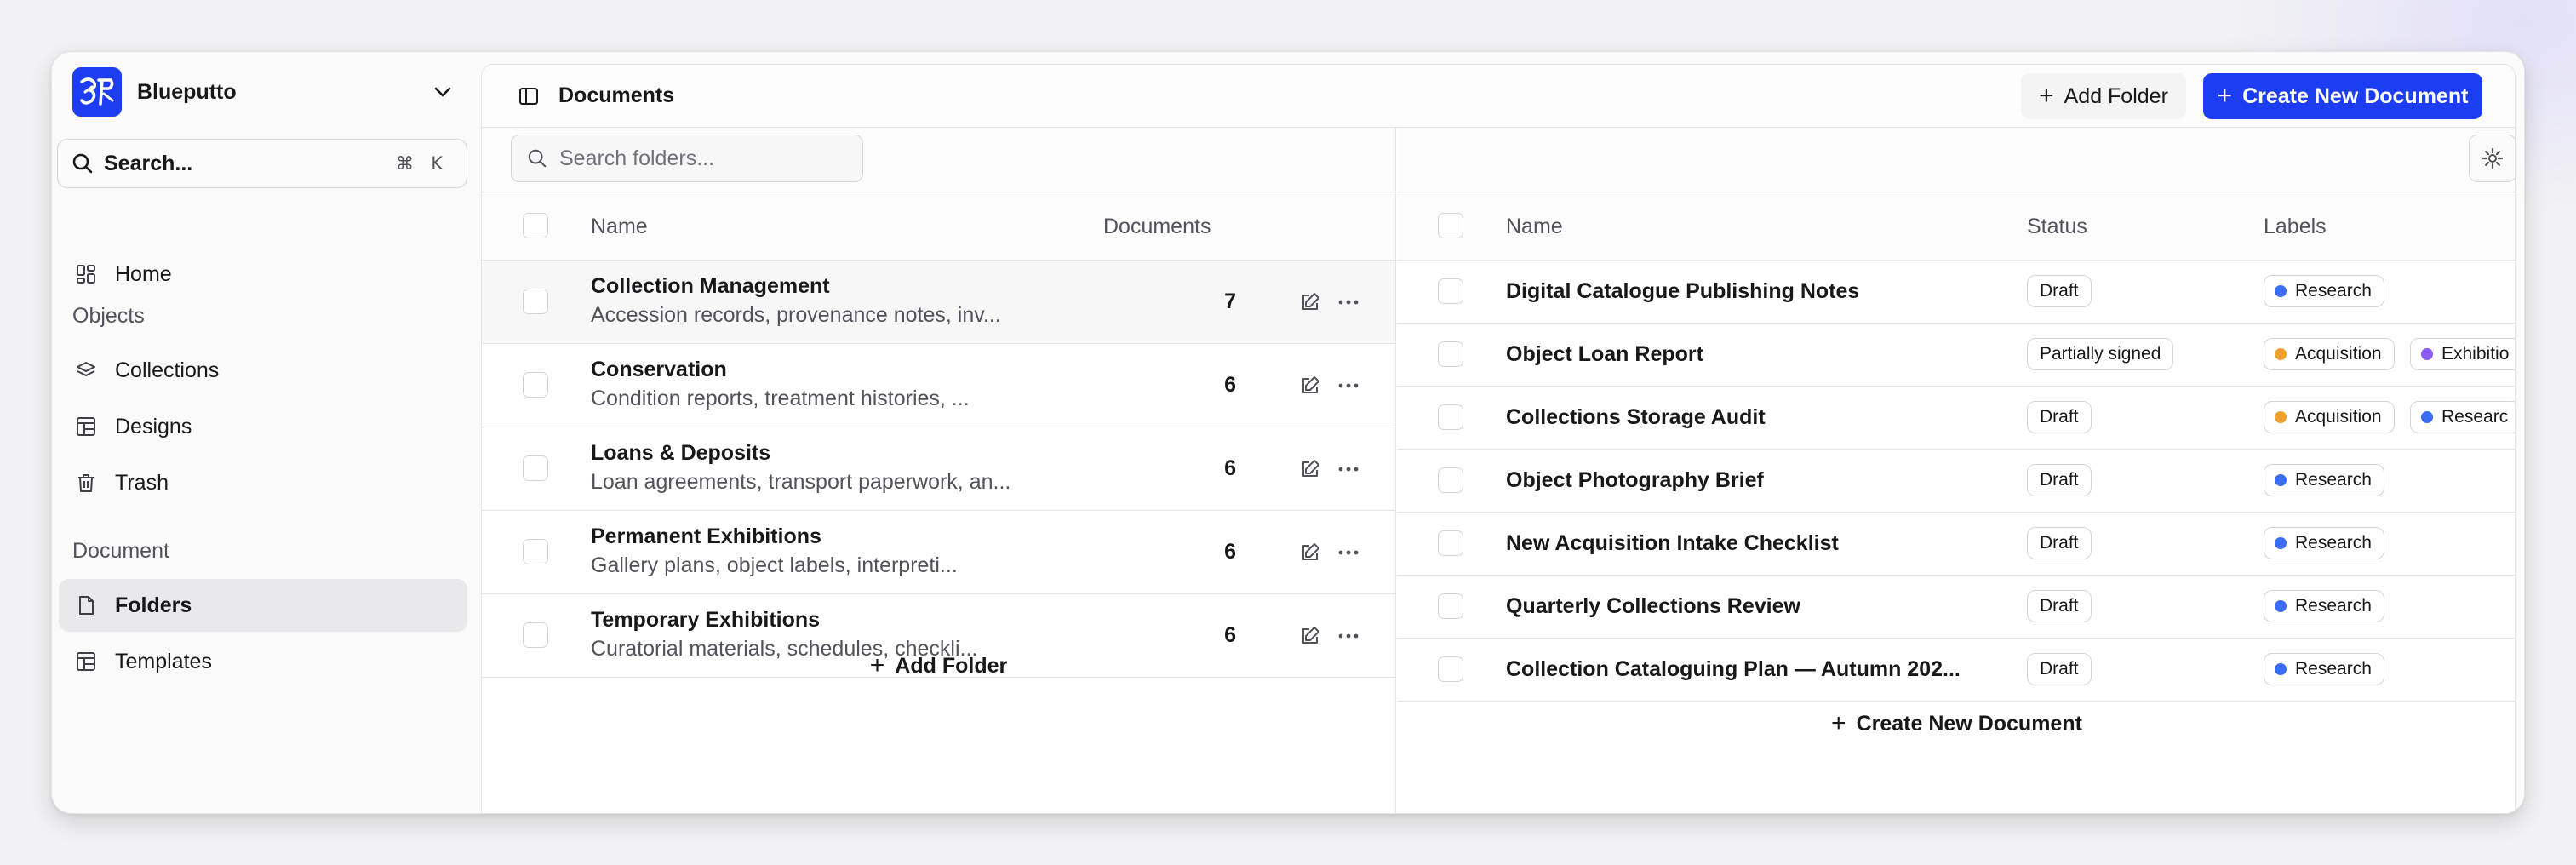 The image size is (2576, 865). Describe the element at coordinates (263, 427) in the screenshot. I see `sidebar-item-designs: Designs` at that location.